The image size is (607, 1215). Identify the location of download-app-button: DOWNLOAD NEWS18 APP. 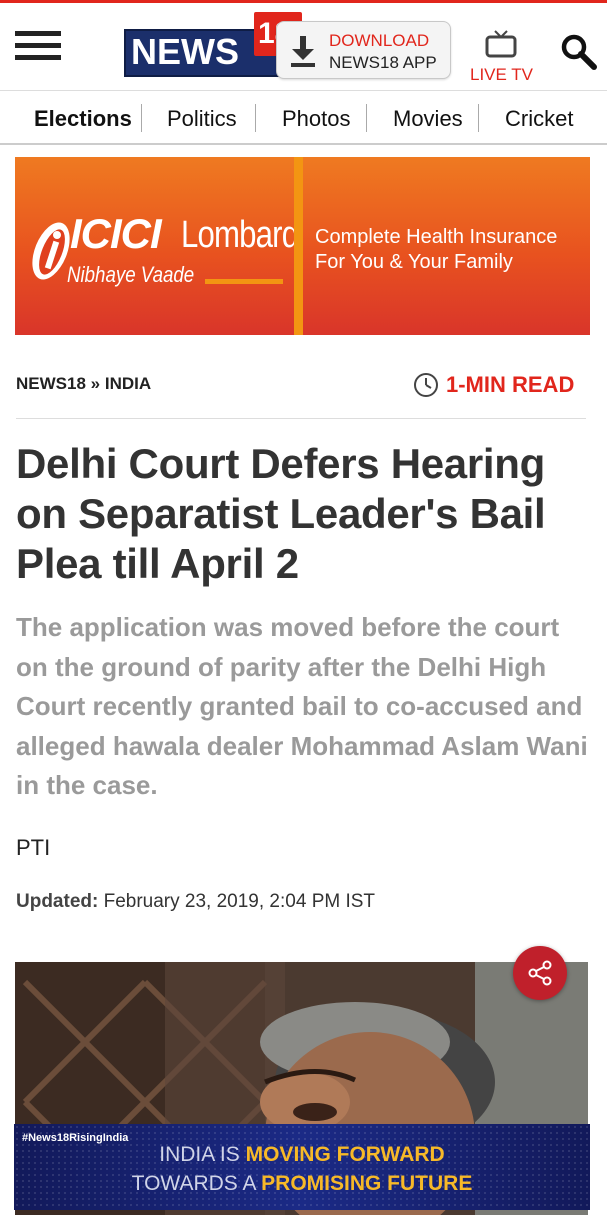
(363, 50).